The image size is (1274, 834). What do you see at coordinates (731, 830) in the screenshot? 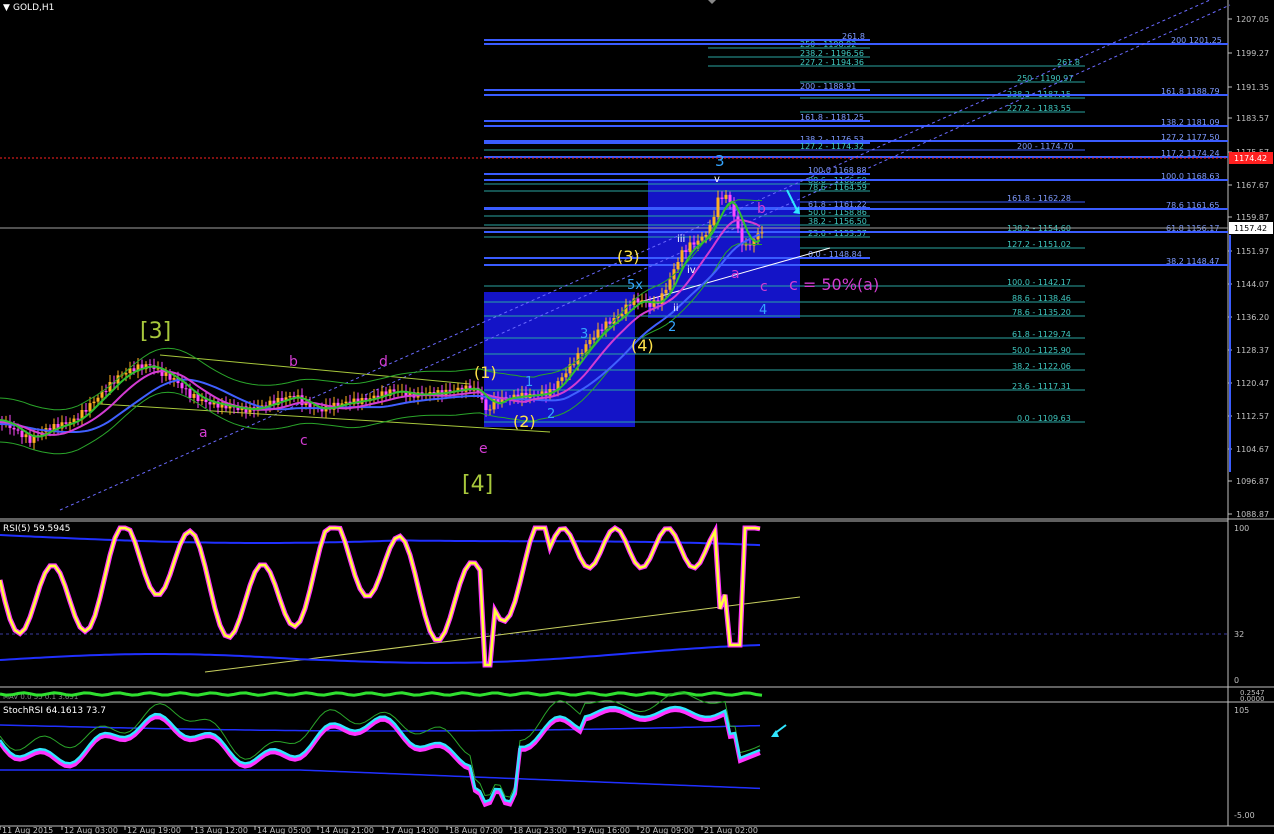
I see `time-tick-label: 21 Aug 02:00` at bounding box center [731, 830].